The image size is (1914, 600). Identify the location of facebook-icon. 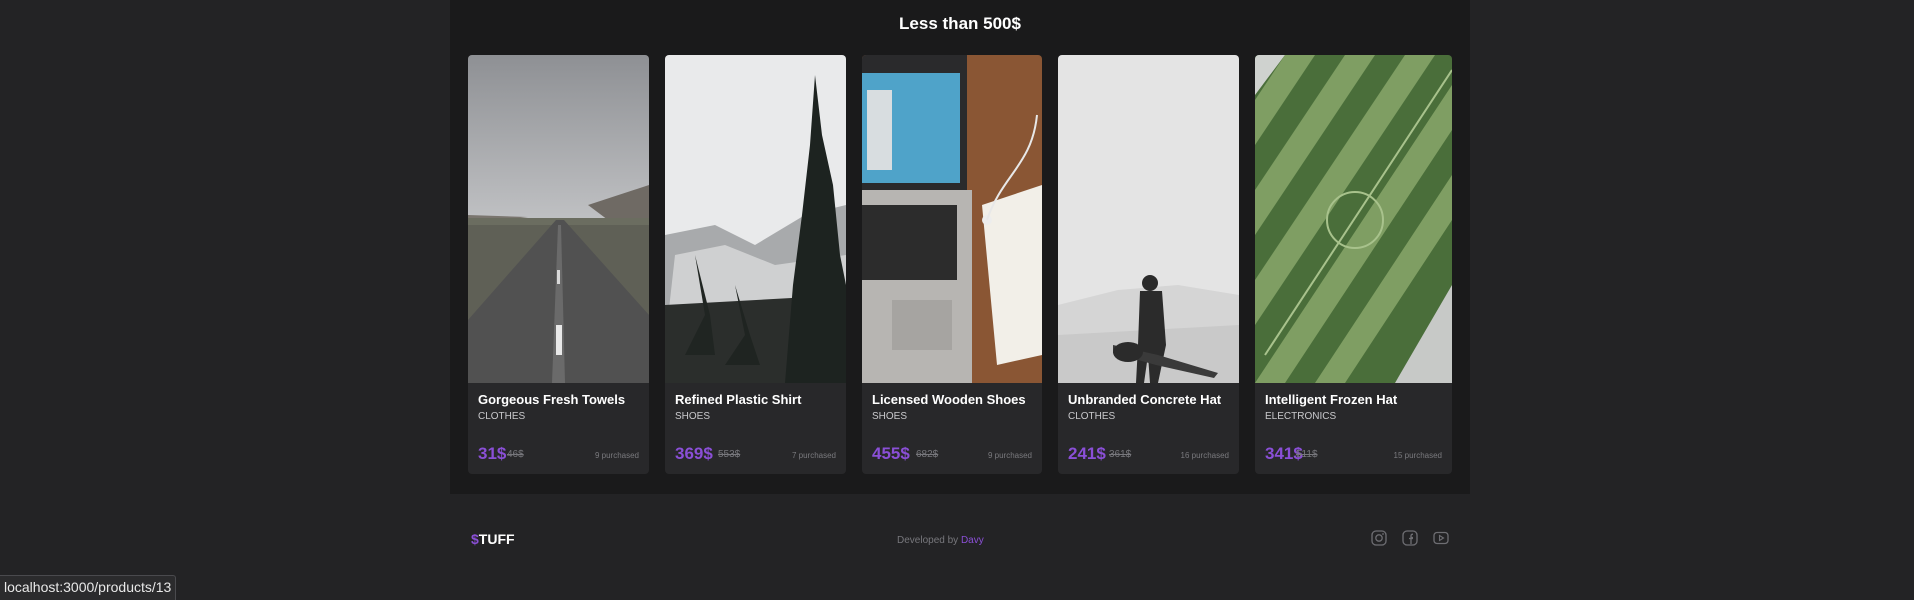
(1410, 538).